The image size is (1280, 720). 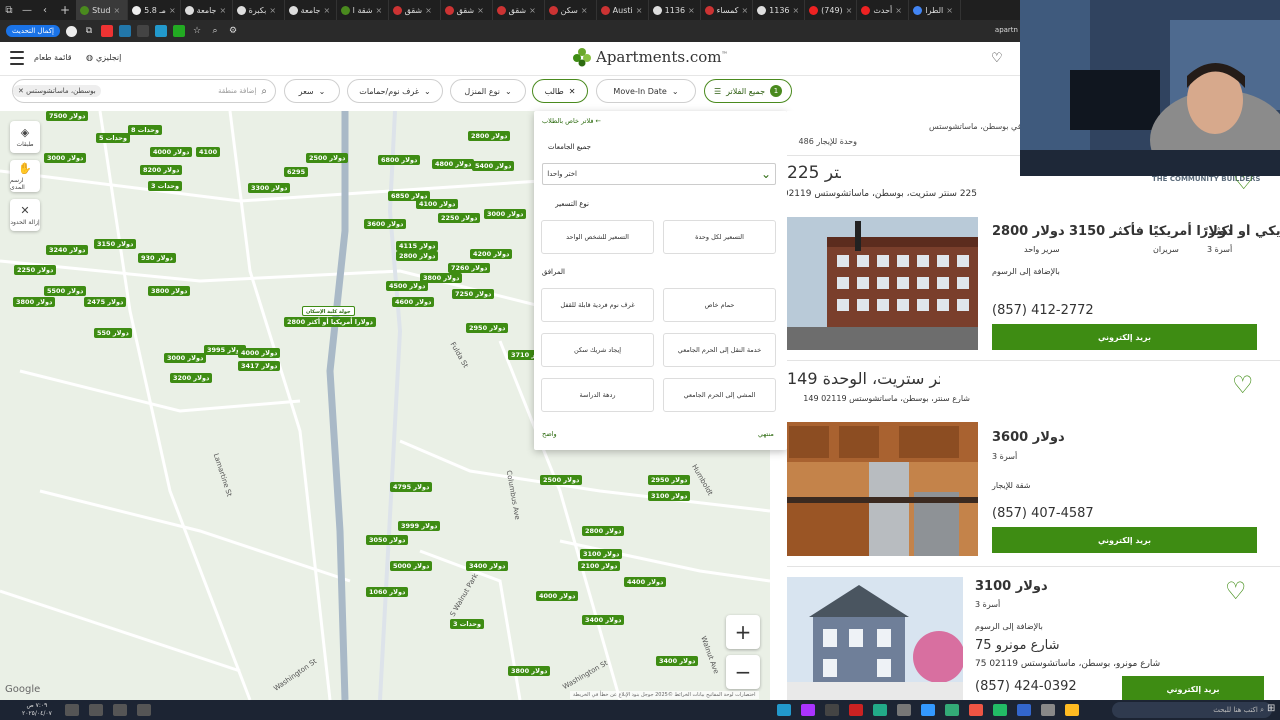 I want to click on browser-tab: أحدث ×, so click(x=883, y=10).